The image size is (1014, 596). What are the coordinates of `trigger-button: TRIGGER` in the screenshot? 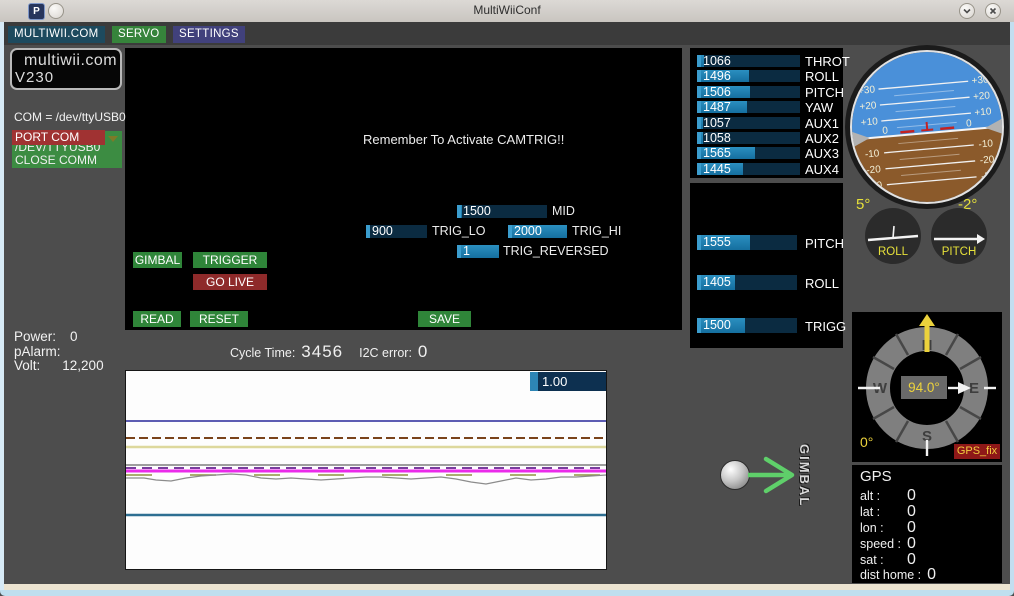 It's located at (230, 260).